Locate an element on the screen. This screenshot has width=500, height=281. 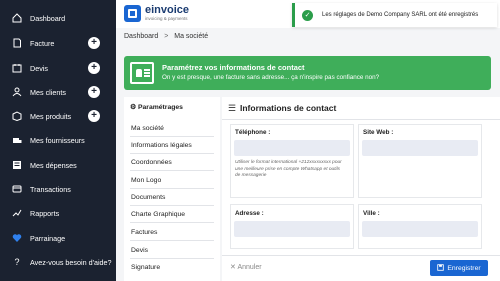
add-quote-button: + is located at coordinates (94, 68).